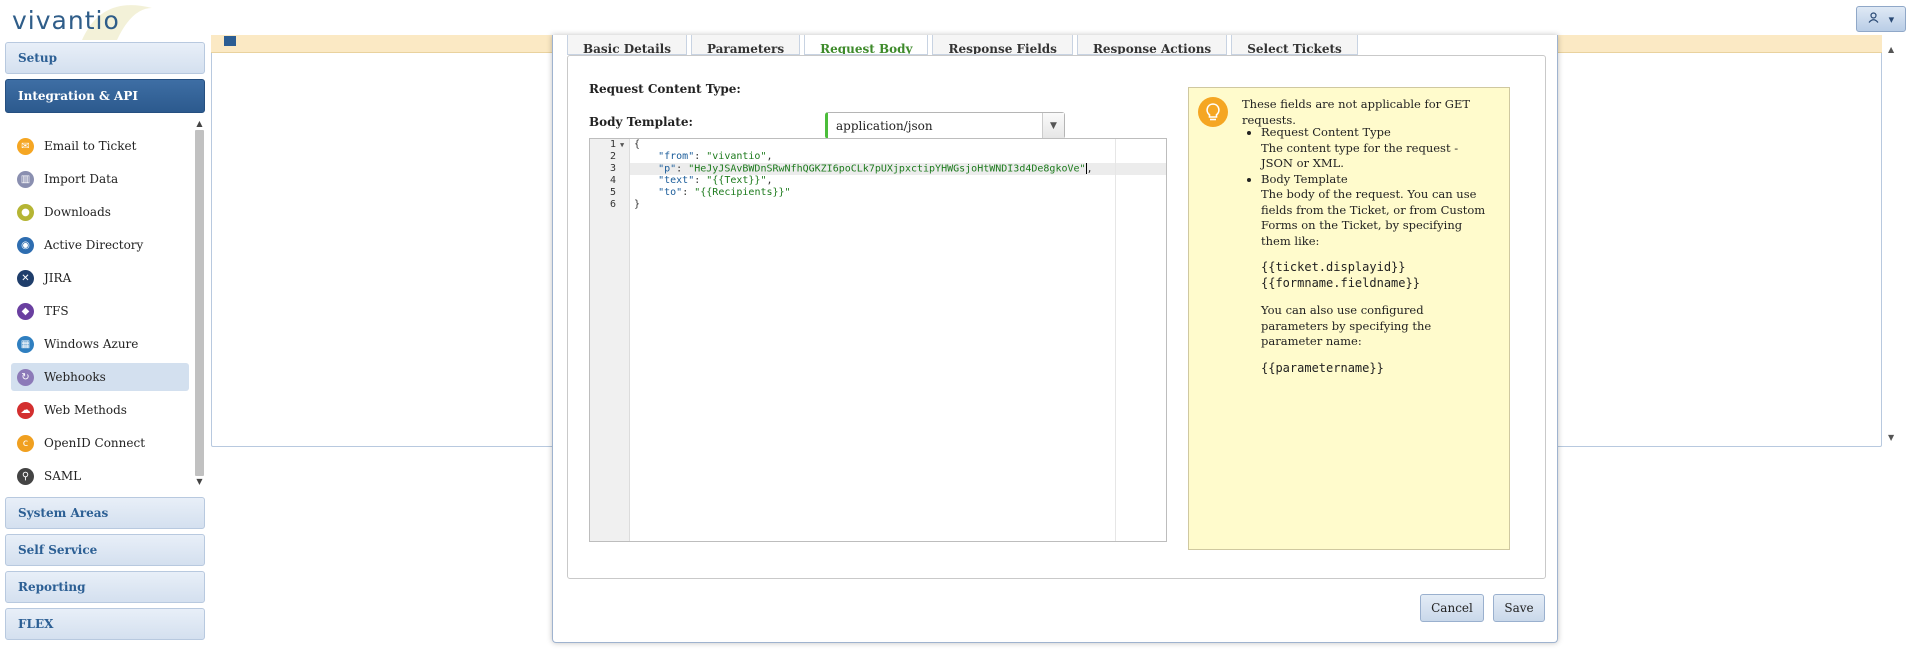  Describe the element at coordinates (613, 156) in the screenshot. I see `line-number: 2` at that location.